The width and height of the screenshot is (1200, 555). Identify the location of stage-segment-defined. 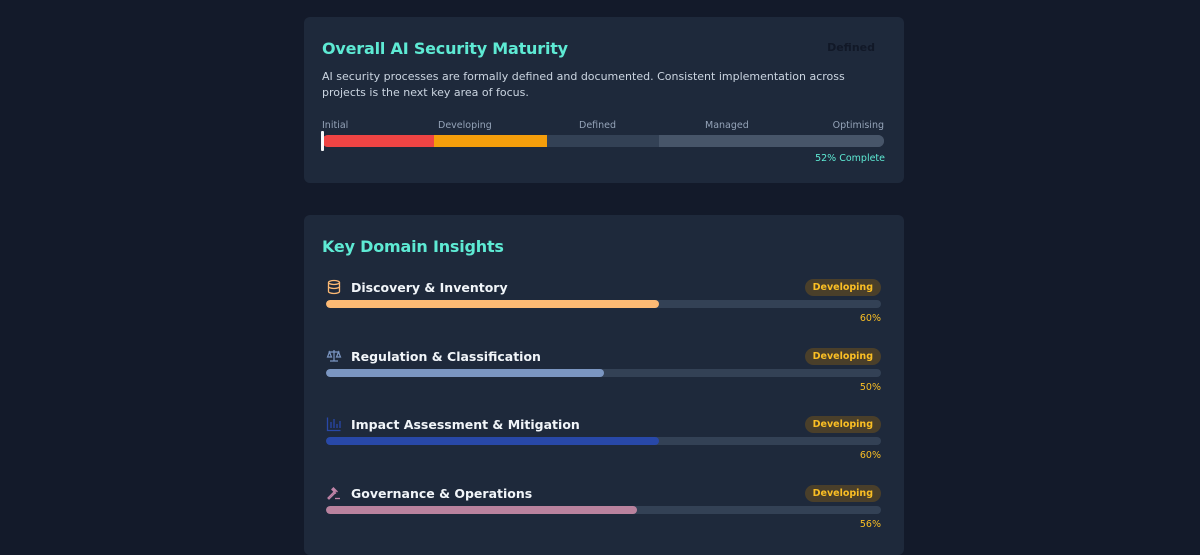
(603, 141).